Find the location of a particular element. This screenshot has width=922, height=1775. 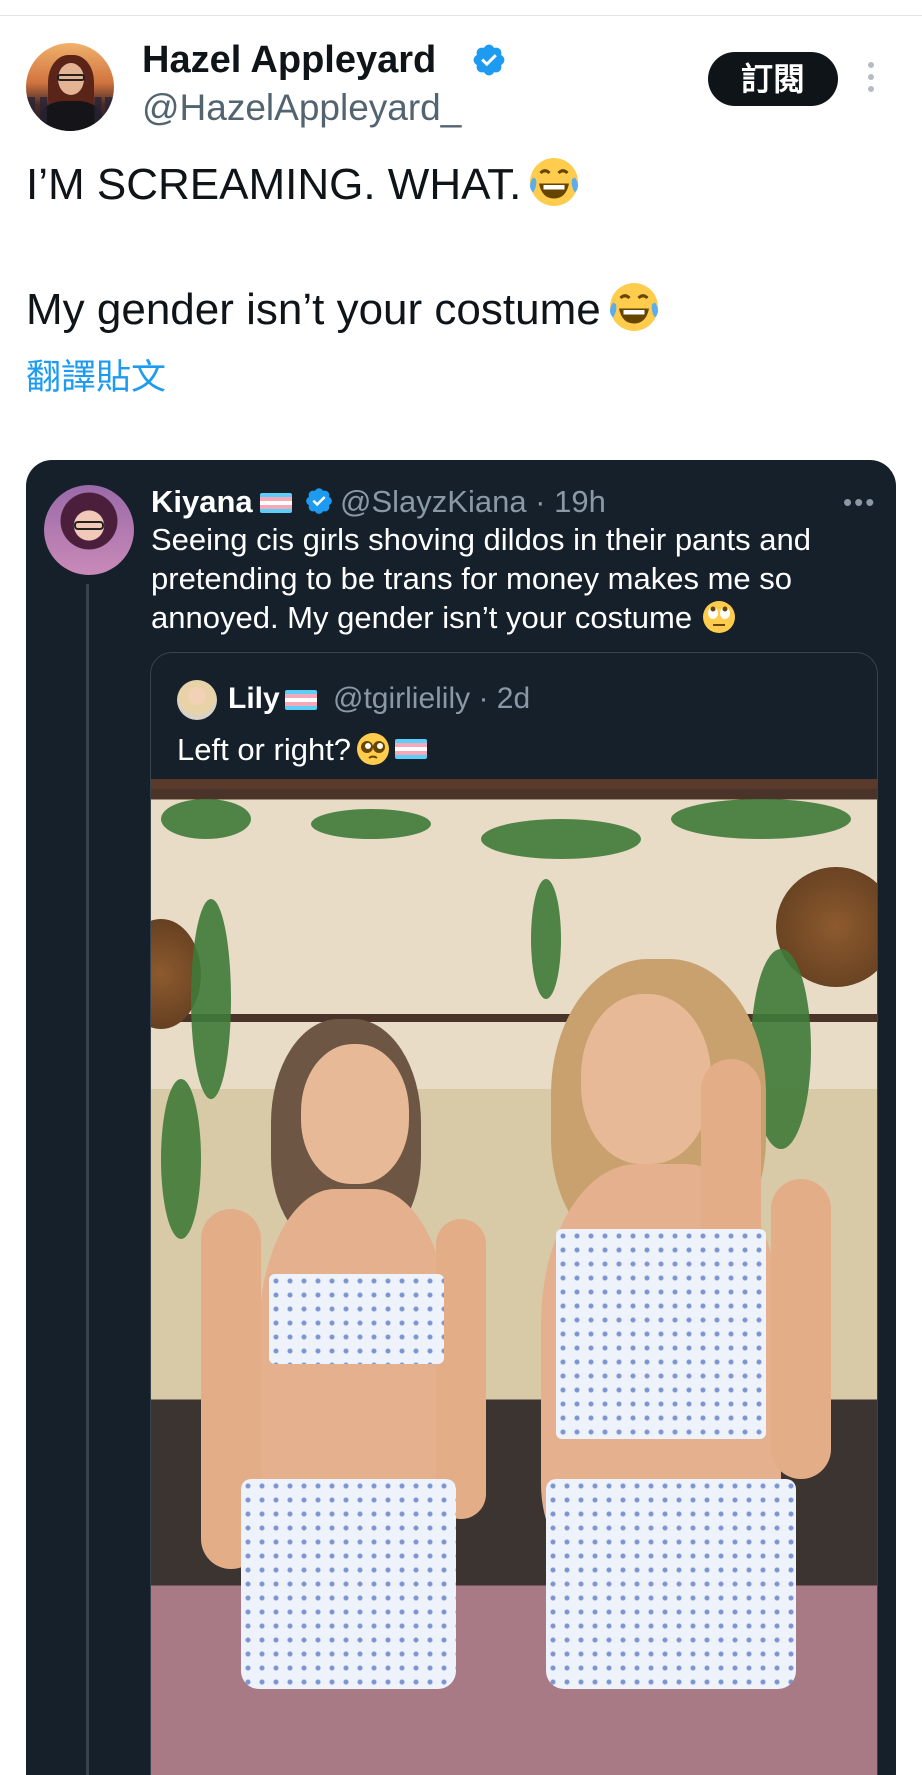

more-vertical-icon is located at coordinates (871, 79).